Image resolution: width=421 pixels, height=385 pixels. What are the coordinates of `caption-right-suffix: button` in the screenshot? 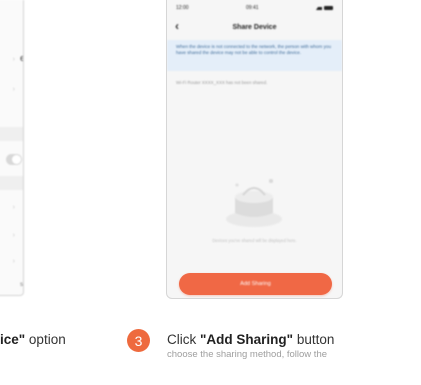 It's located at (314, 339).